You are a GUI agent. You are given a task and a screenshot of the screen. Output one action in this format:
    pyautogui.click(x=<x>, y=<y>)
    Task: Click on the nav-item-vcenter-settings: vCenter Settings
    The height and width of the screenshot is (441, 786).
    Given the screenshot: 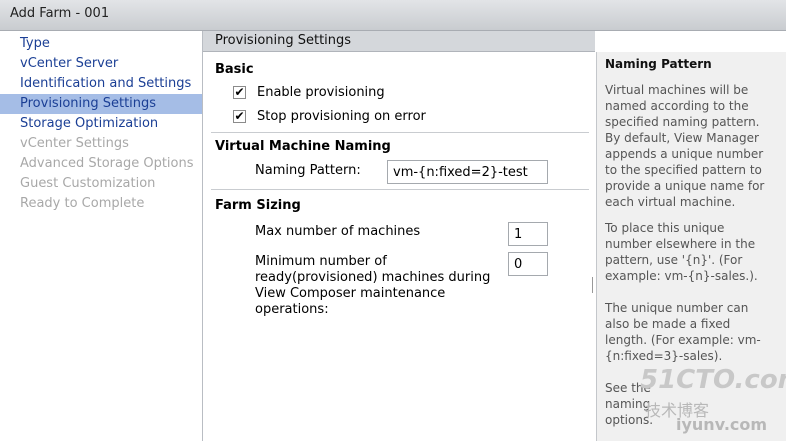 What is the action you would take?
    pyautogui.click(x=74, y=143)
    